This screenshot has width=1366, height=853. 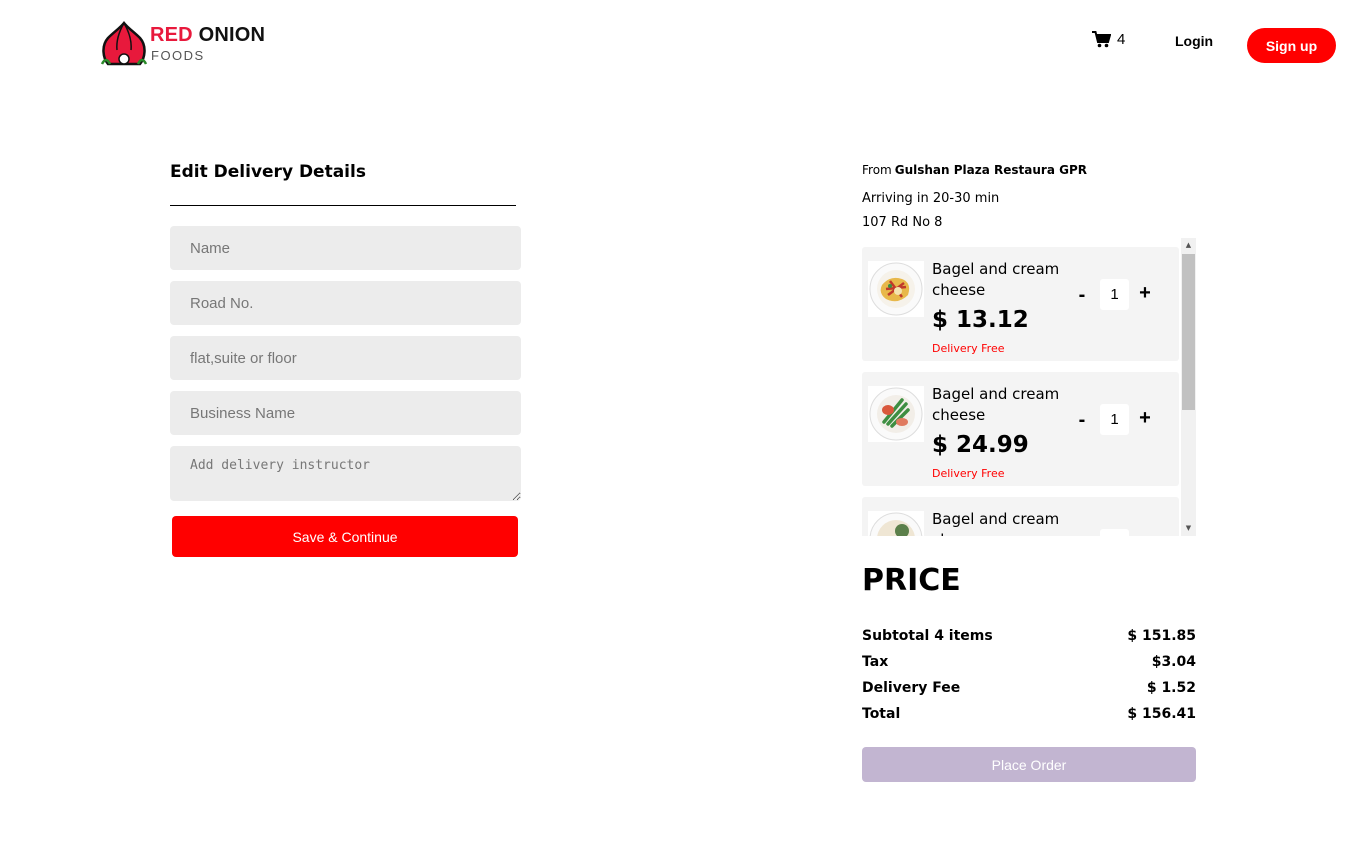 I want to click on login-link: Login, so click(x=1194, y=41).